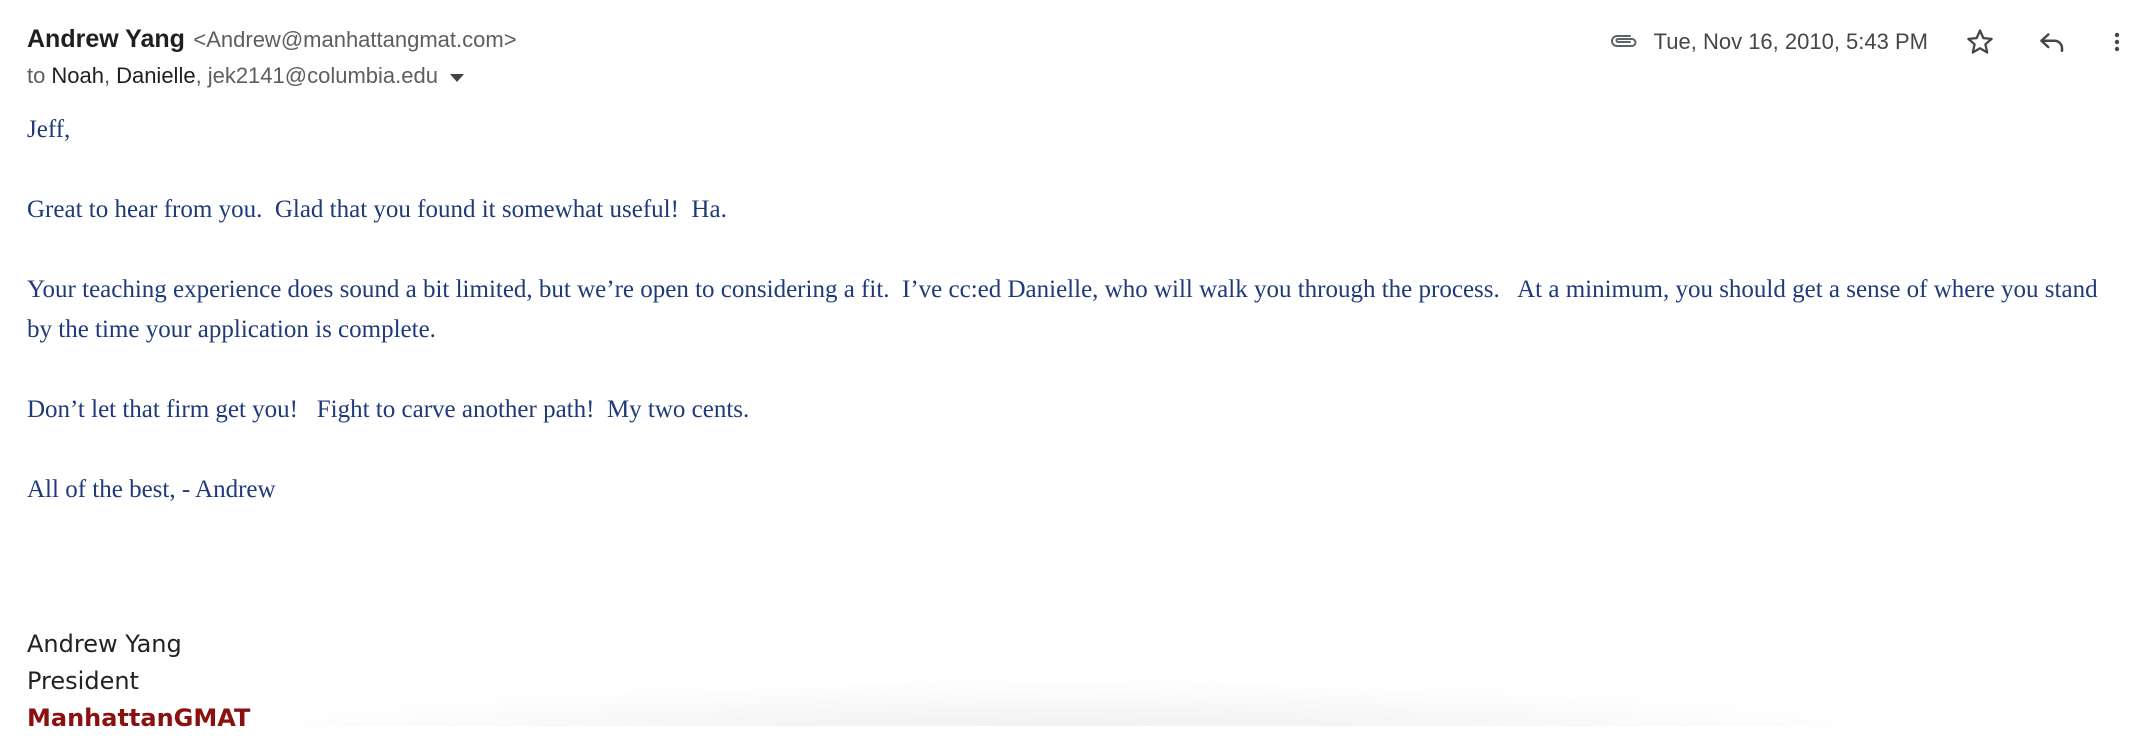  What do you see at coordinates (151, 489) in the screenshot?
I see `closing: All of the best, - Andrew` at bounding box center [151, 489].